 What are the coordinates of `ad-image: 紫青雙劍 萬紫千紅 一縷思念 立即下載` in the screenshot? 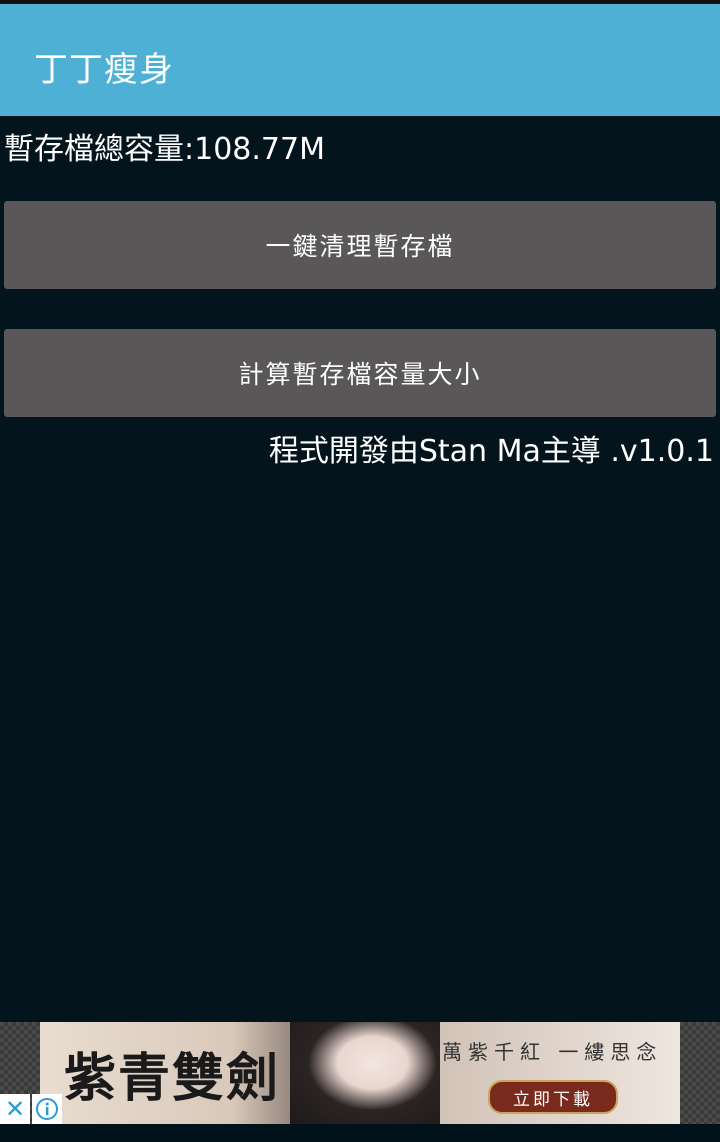 It's located at (360, 1073).